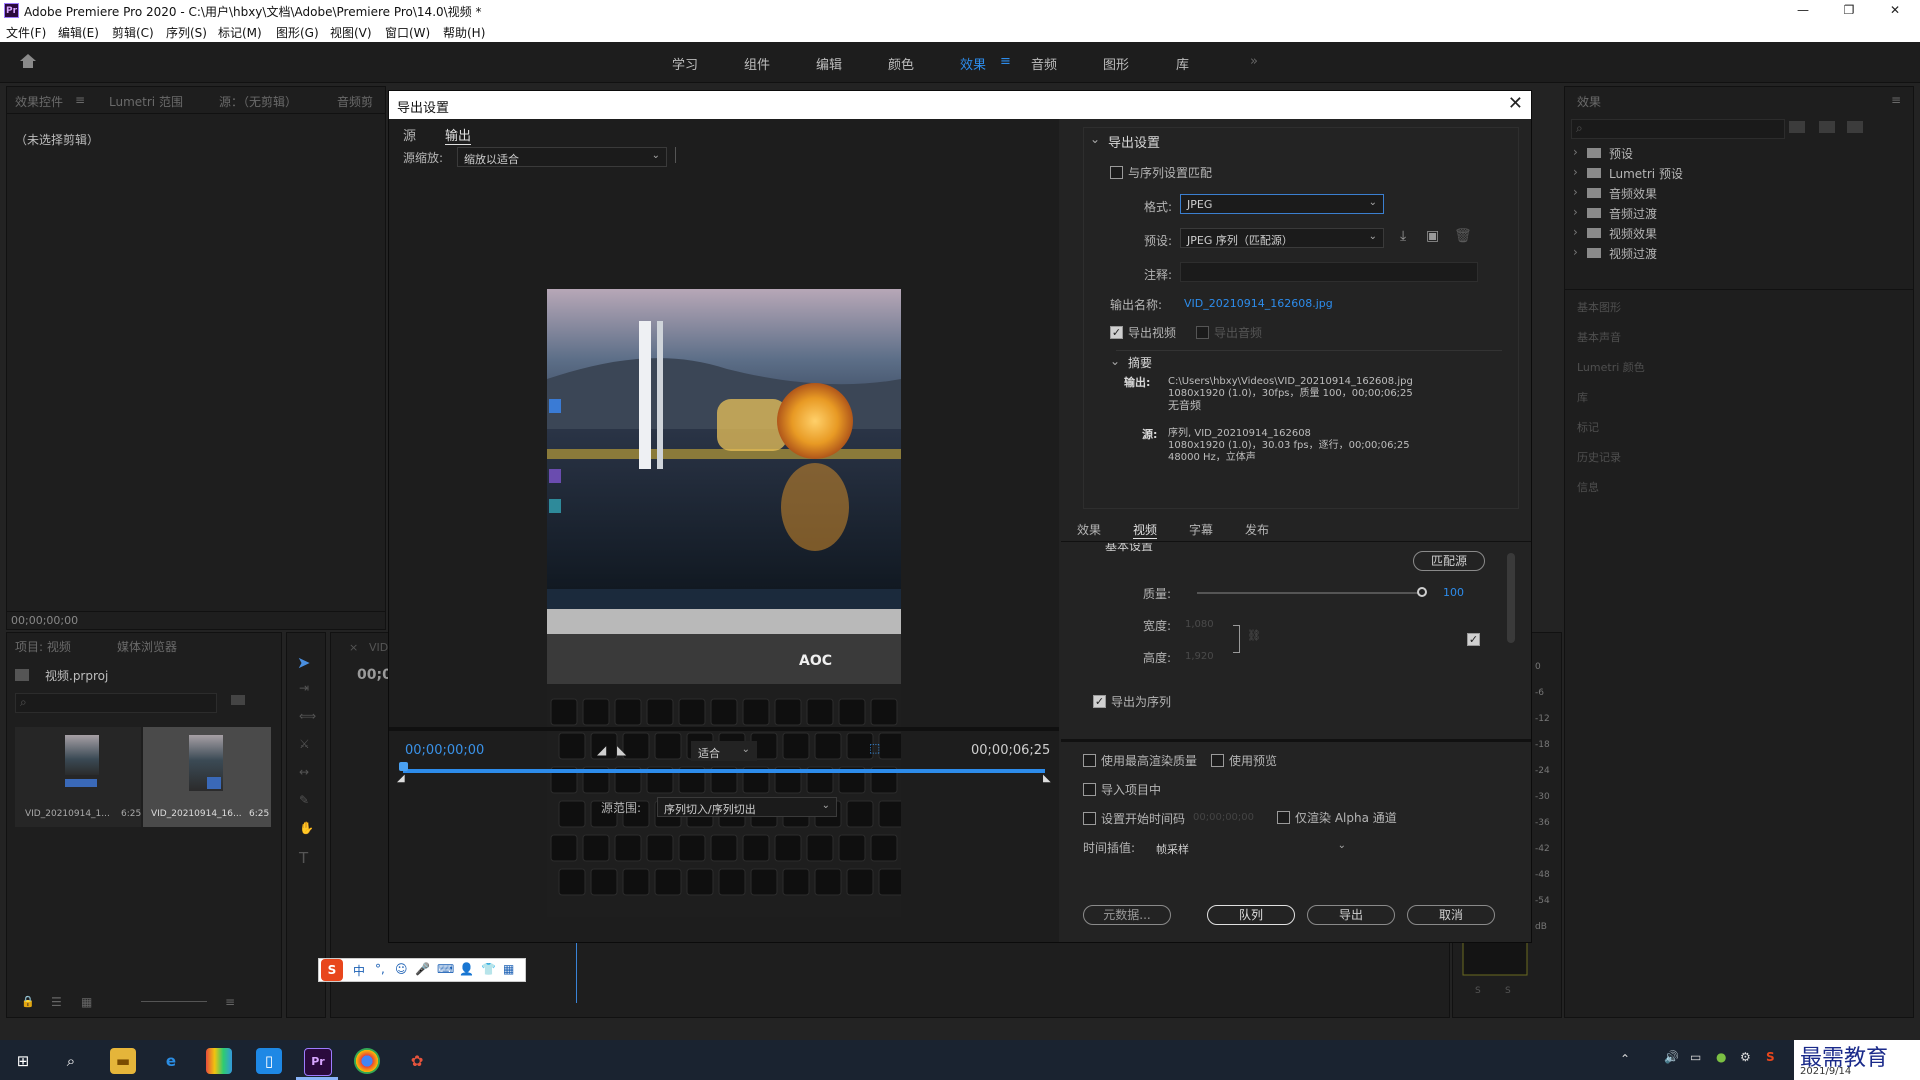 Image resolution: width=1920 pixels, height=1080 pixels. Describe the element at coordinates (685, 63) in the screenshot. I see `workspace-learn: 学习` at that location.